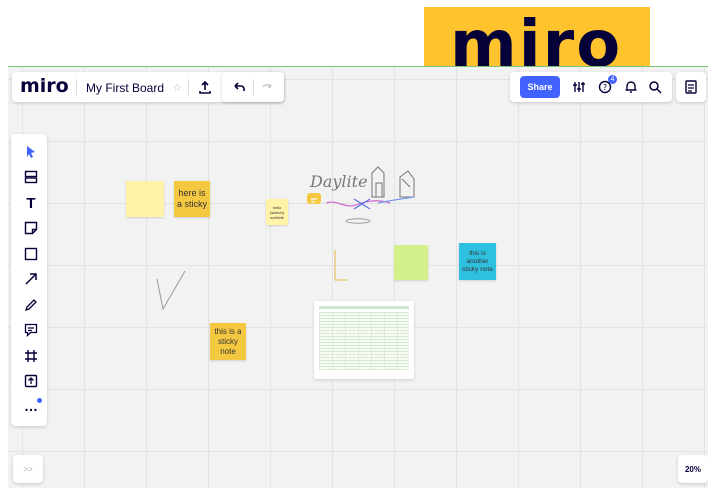 This screenshot has height=488, width=708. I want to click on comment-icon, so click(31, 330).